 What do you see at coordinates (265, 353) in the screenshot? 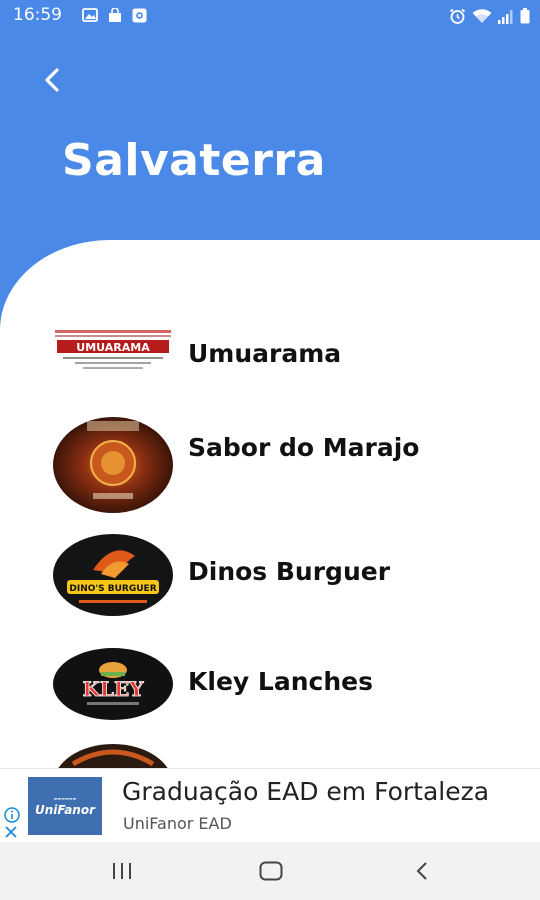
I see `restaurant-name: Umuarama` at bounding box center [265, 353].